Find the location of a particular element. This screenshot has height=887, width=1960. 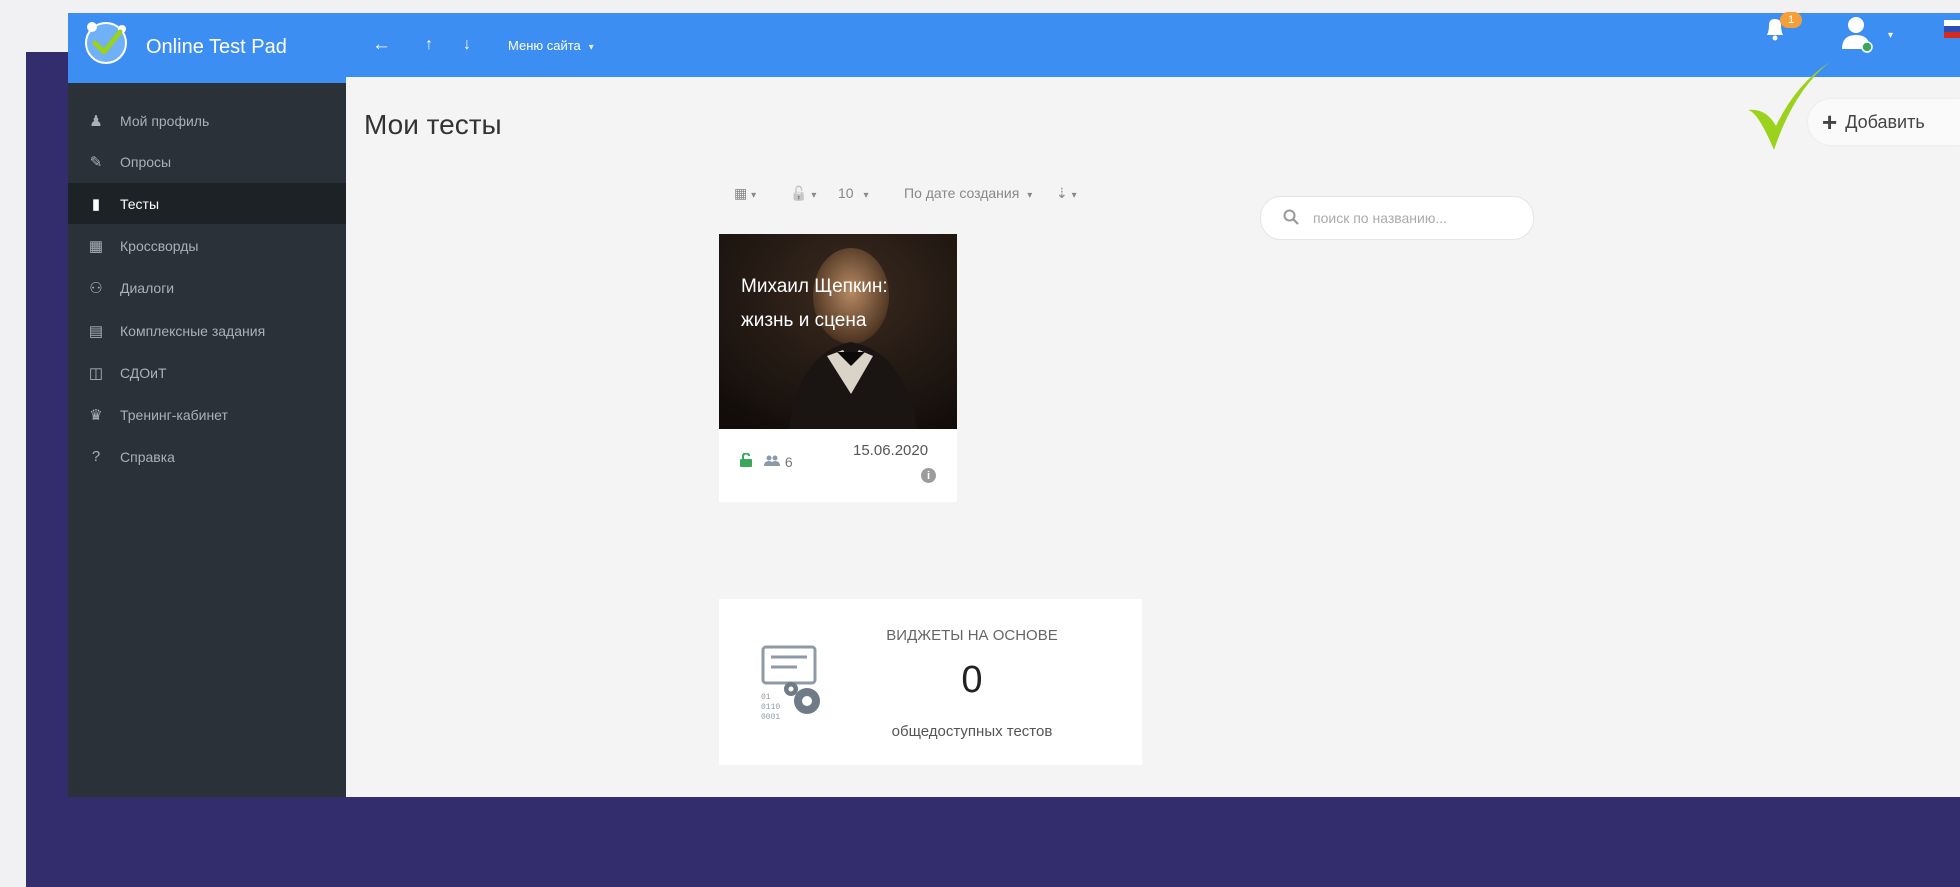

sort-dropdown: По дате создания ▾ is located at coordinates (968, 193).